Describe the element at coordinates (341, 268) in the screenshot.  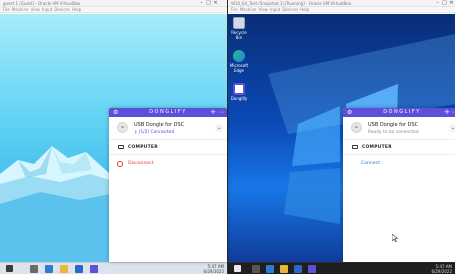
I see `right-taskbar: 5:47 AM 6/29/2022` at that location.